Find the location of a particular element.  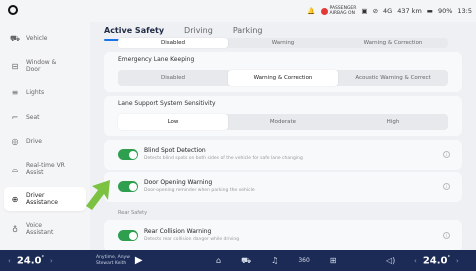

left-climate: ‹ 24.0° › is located at coordinates (30, 260).